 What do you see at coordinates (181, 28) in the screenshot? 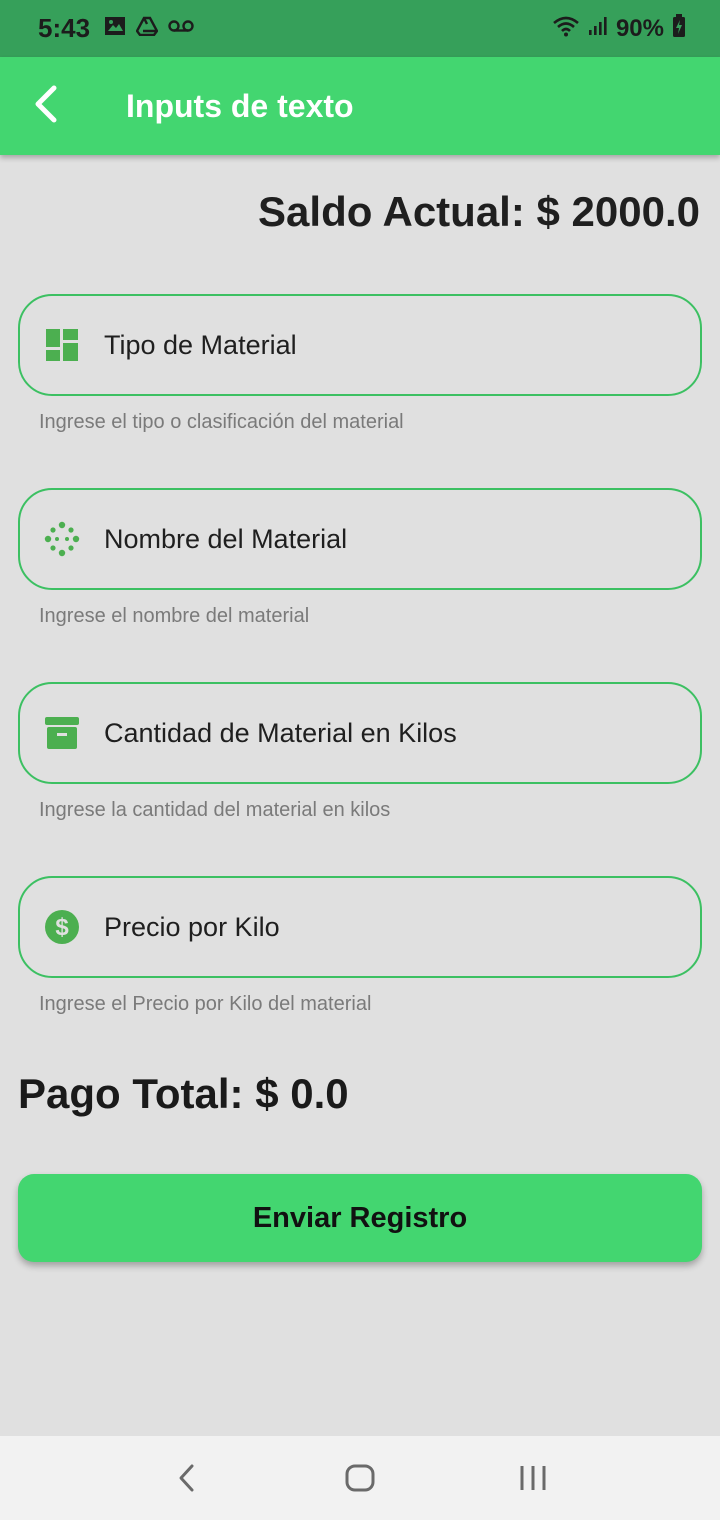
I see `voicemail-icon` at bounding box center [181, 28].